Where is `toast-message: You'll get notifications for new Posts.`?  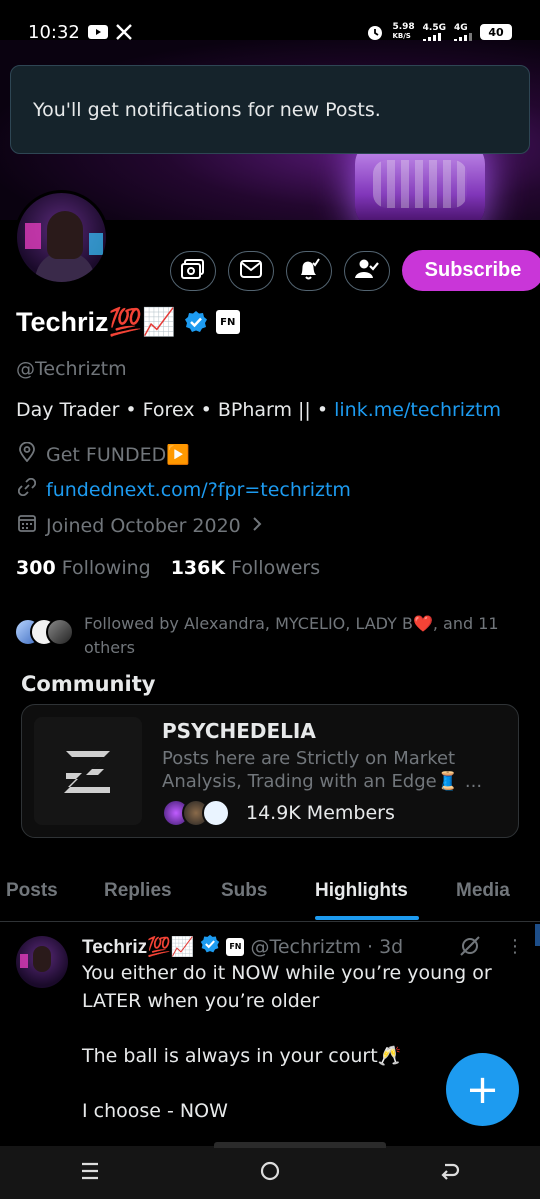
toast-message: You'll get notifications for new Posts. is located at coordinates (207, 109).